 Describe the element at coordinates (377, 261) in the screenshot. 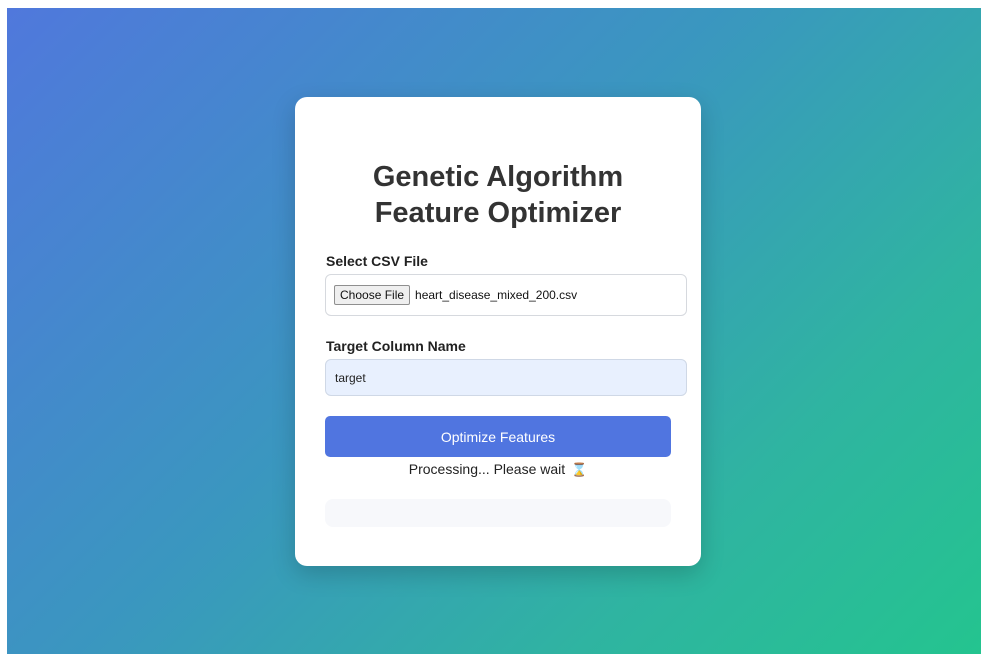

I see `file-label: Select CSV File` at that location.